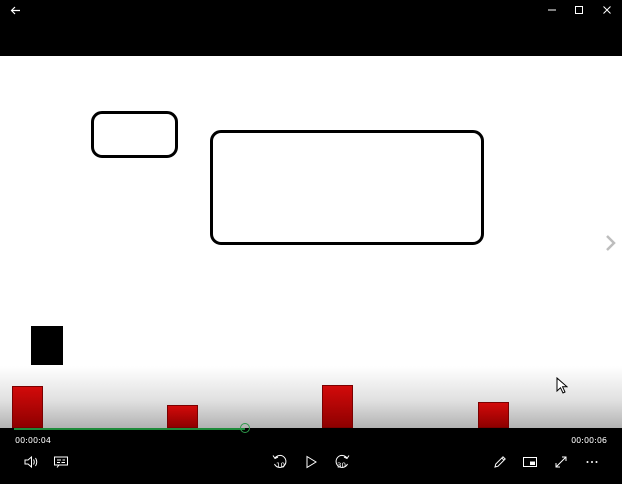 This screenshot has height=484, width=622. I want to click on skip-forward-icon: 30, so click(342, 462).